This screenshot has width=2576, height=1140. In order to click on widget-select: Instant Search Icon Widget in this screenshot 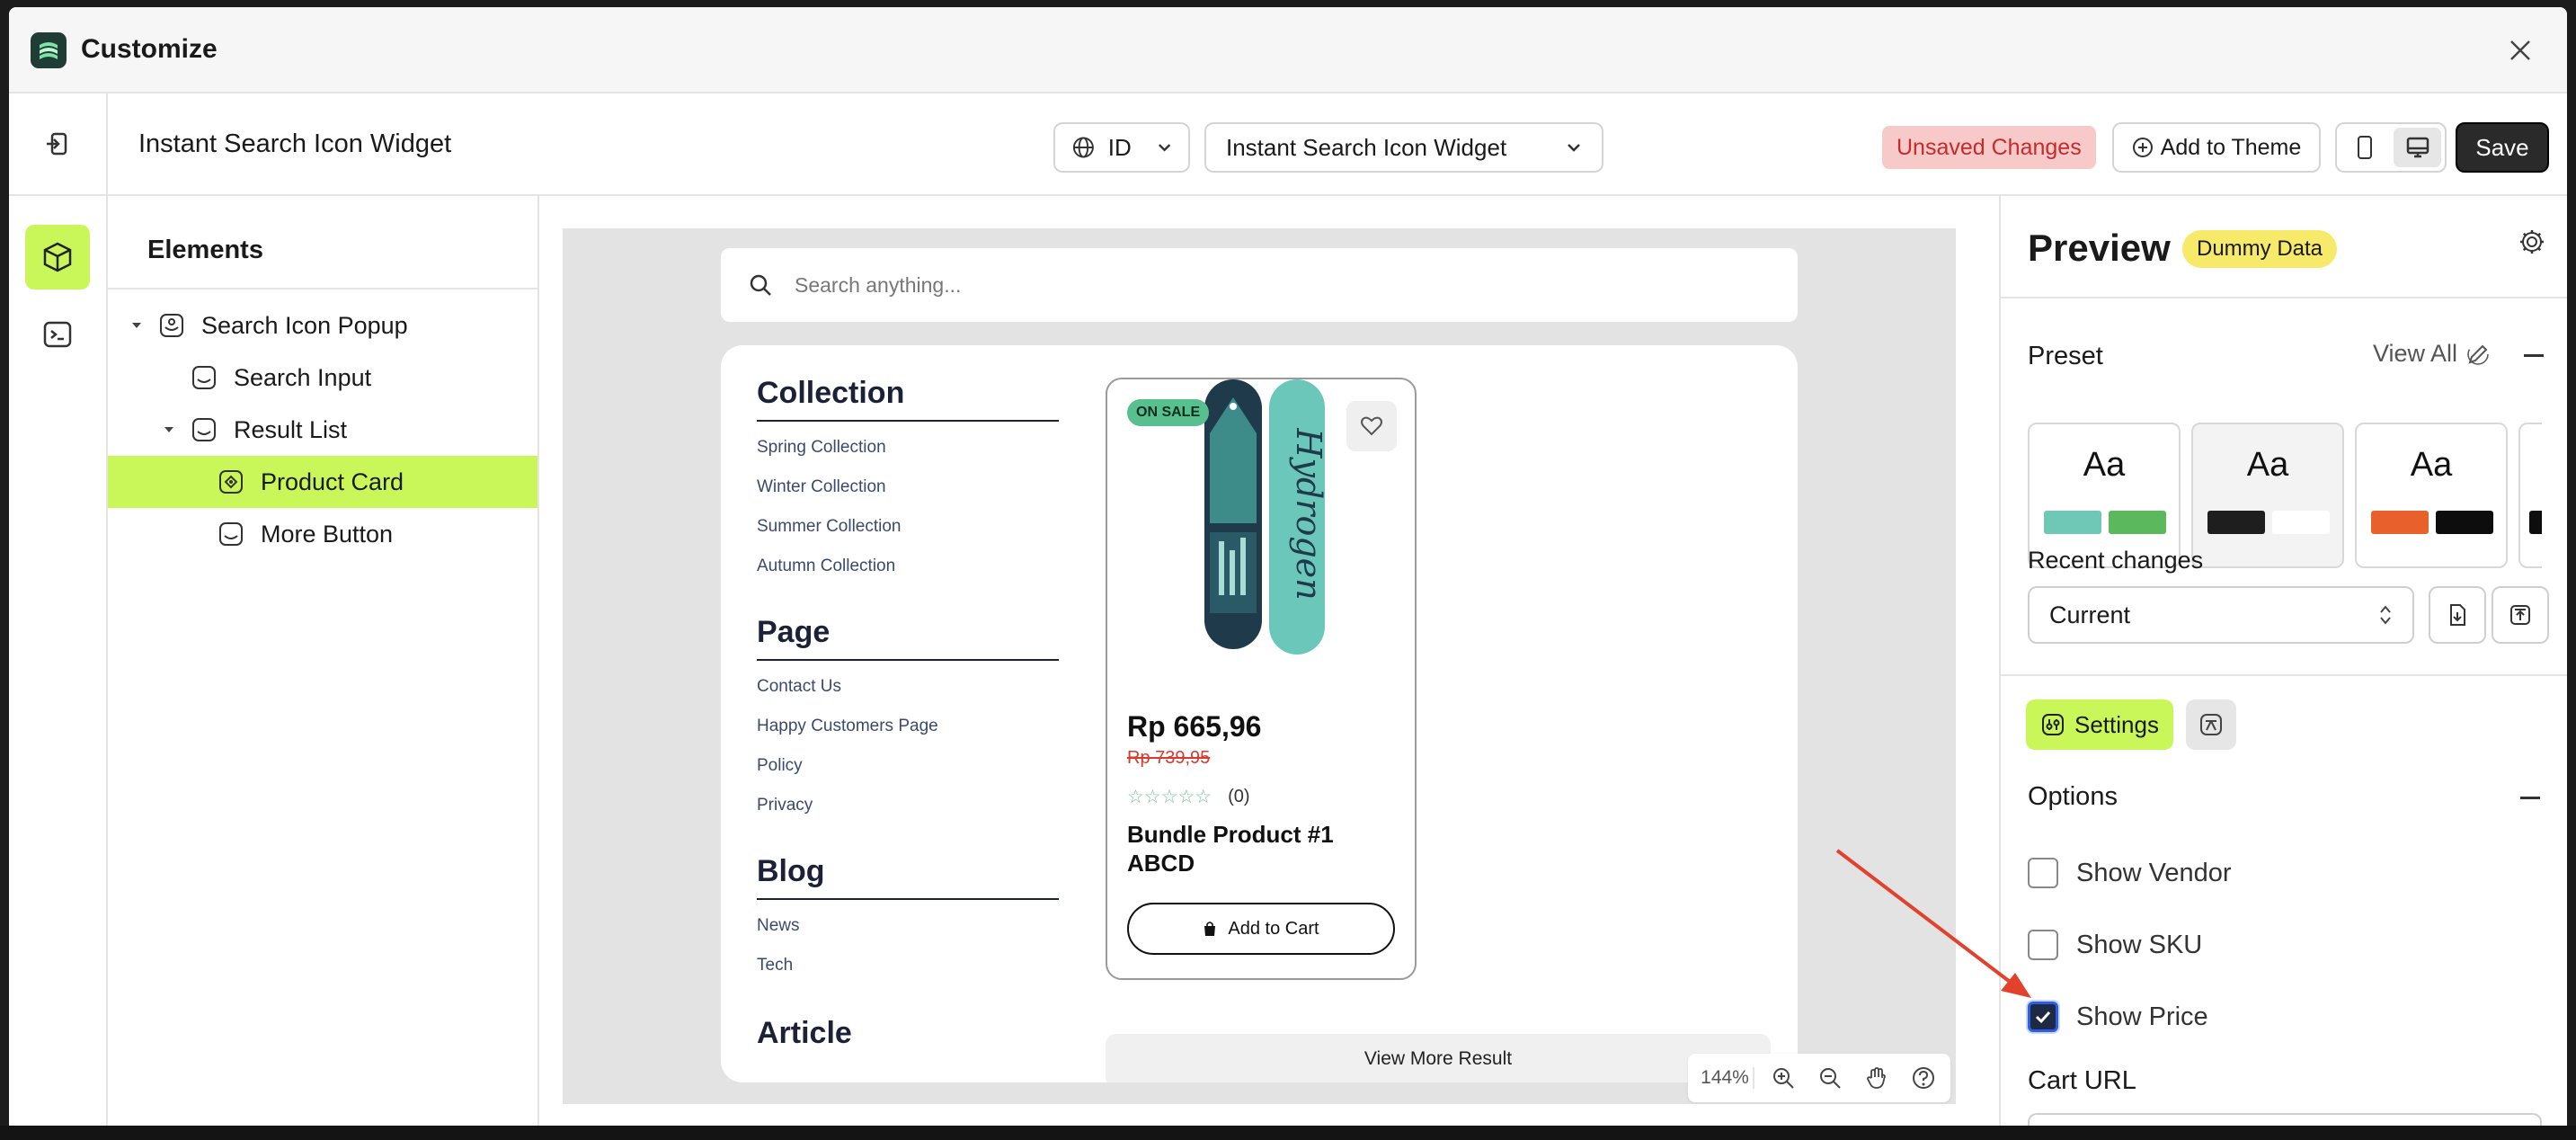, I will do `click(1403, 147)`.